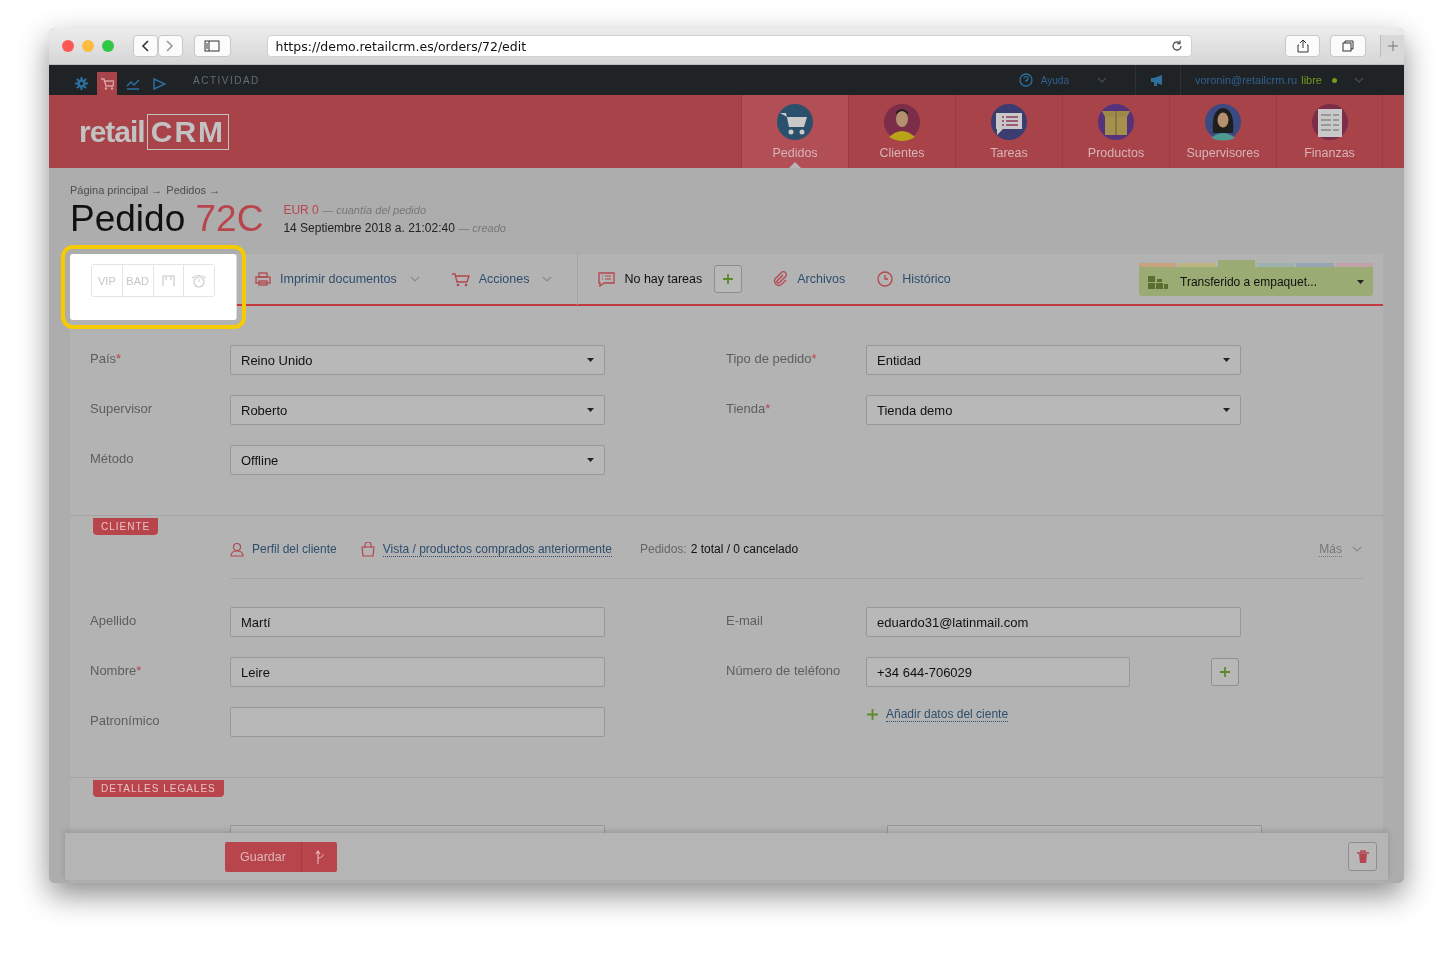  What do you see at coordinates (1246, 80) in the screenshot?
I see `user-email: voronin@retailcrm.ru` at bounding box center [1246, 80].